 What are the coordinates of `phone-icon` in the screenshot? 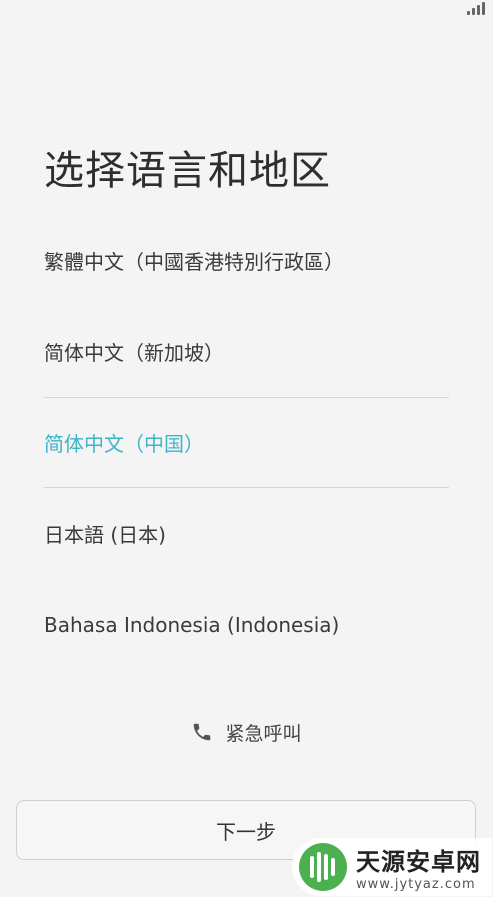 It's located at (202, 732).